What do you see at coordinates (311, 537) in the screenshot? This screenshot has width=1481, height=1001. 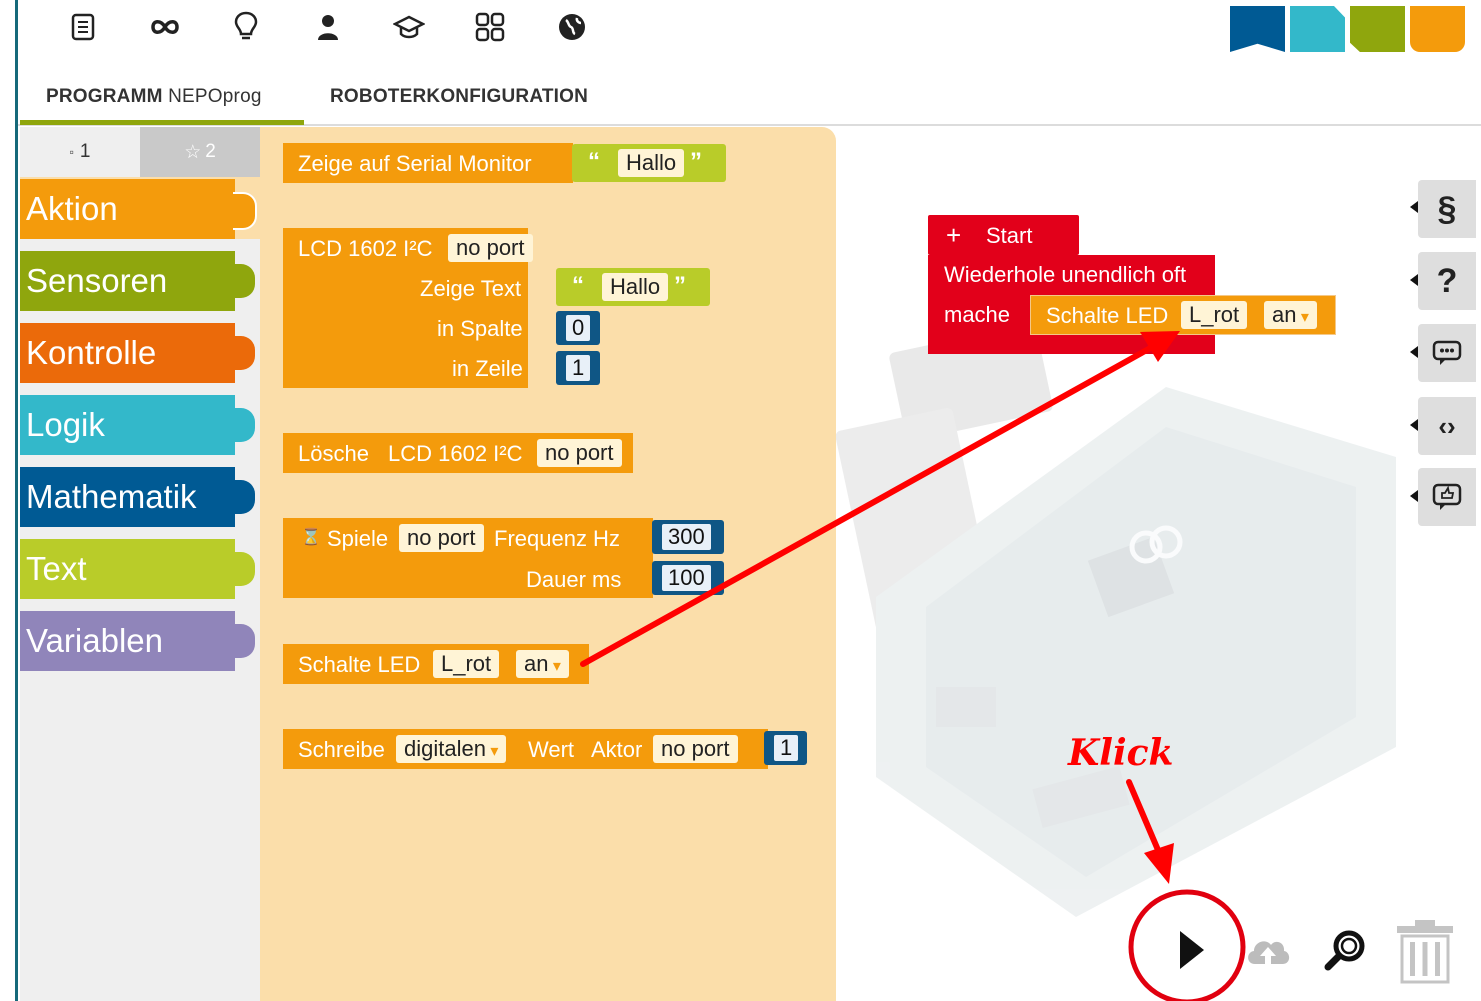 I see `hourglass-icon: ⌛` at bounding box center [311, 537].